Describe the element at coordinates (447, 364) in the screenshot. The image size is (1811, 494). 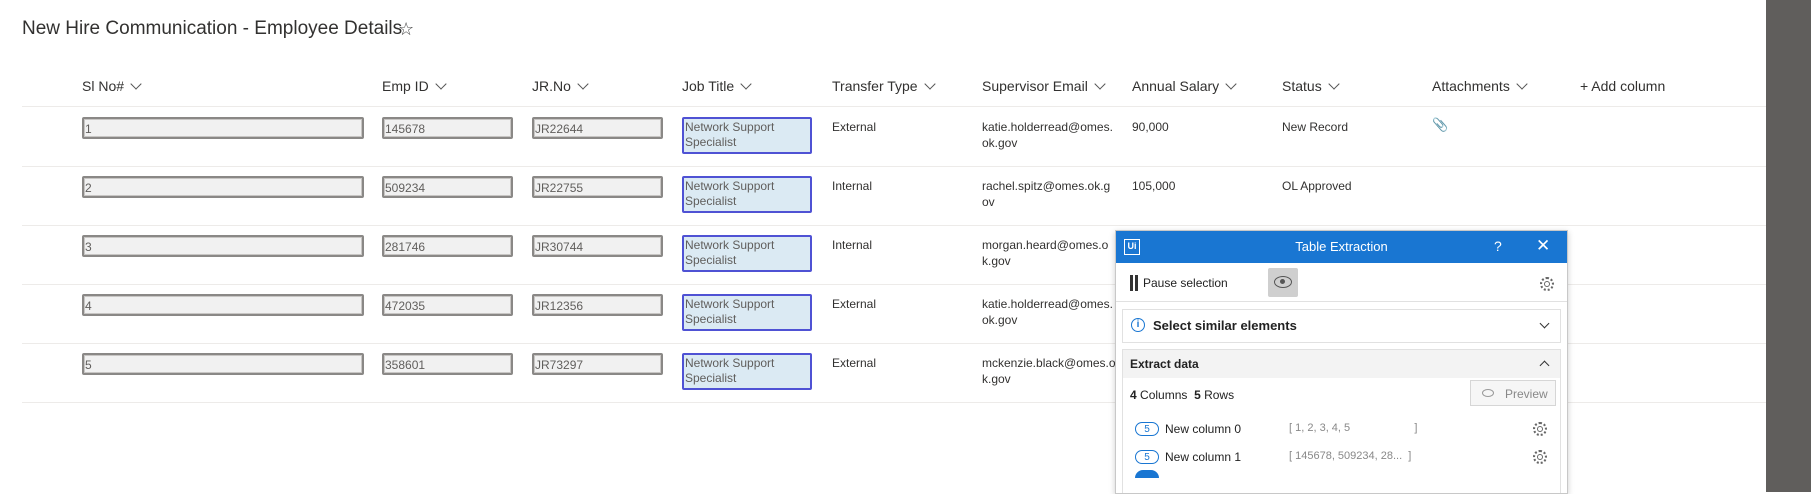
I see `emp-id-cell: 358601` at that location.